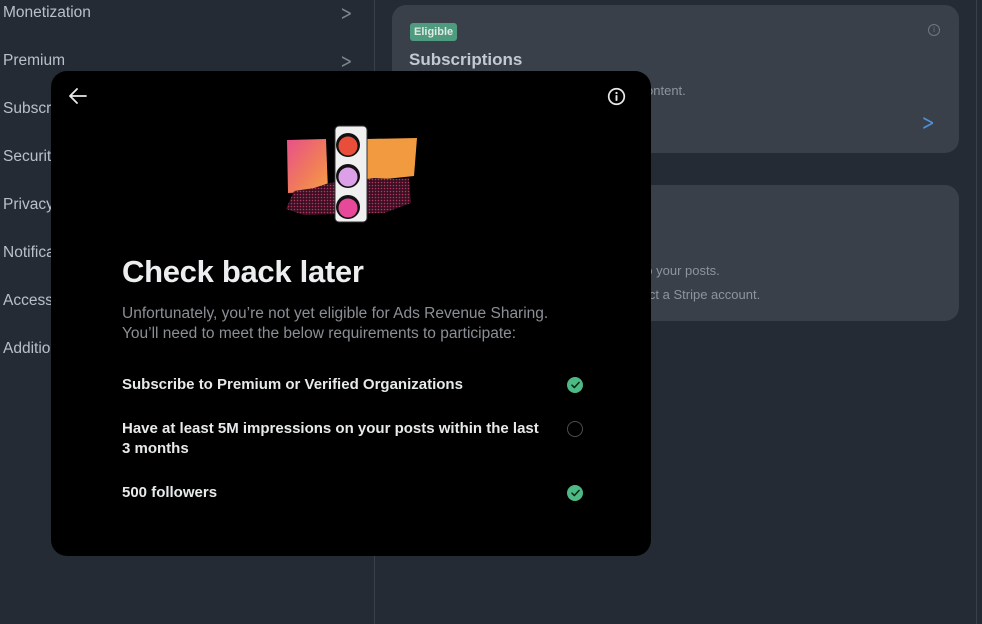 The image size is (982, 624). I want to click on paper-right, so click(391, 159).